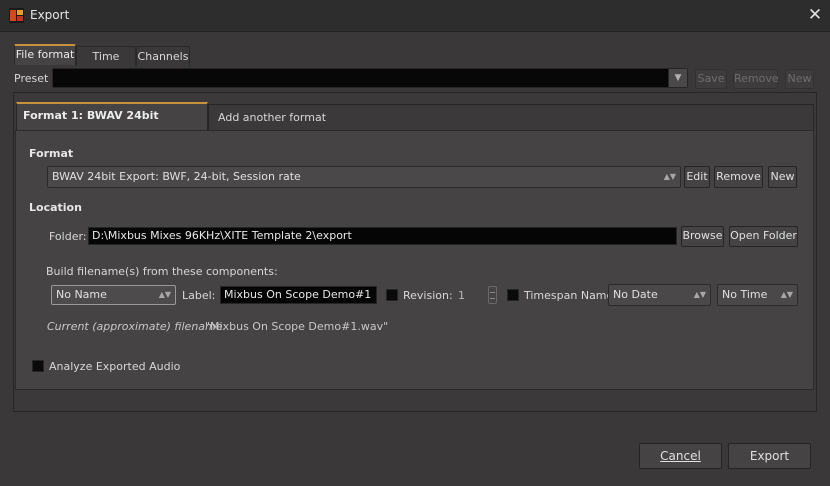 Image resolution: width=830 pixels, height=486 pixels. What do you see at coordinates (51, 153) in the screenshot?
I see `format-heading: Format` at bounding box center [51, 153].